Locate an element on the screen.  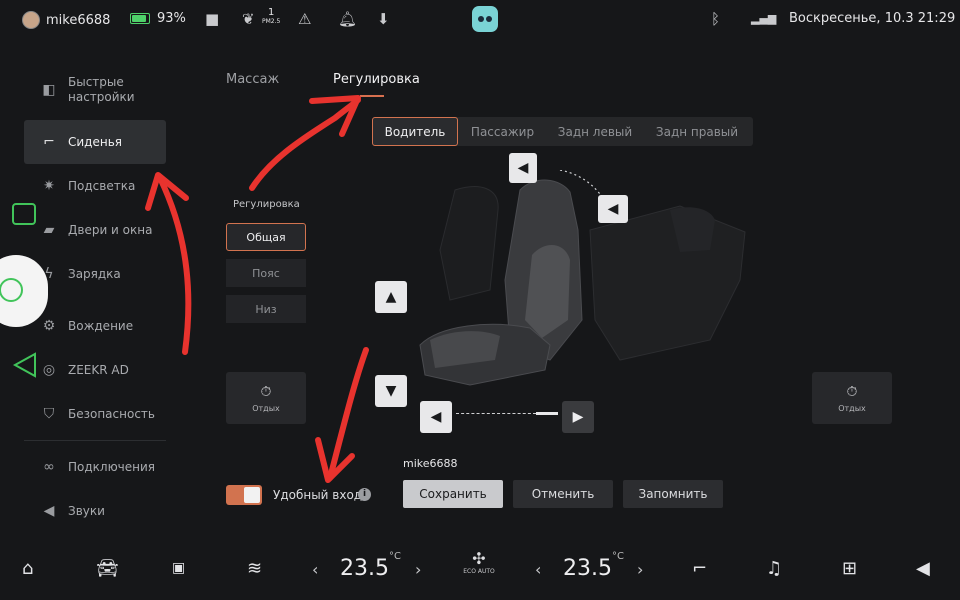
assistive-back-icon is located at coordinates (24, 365).